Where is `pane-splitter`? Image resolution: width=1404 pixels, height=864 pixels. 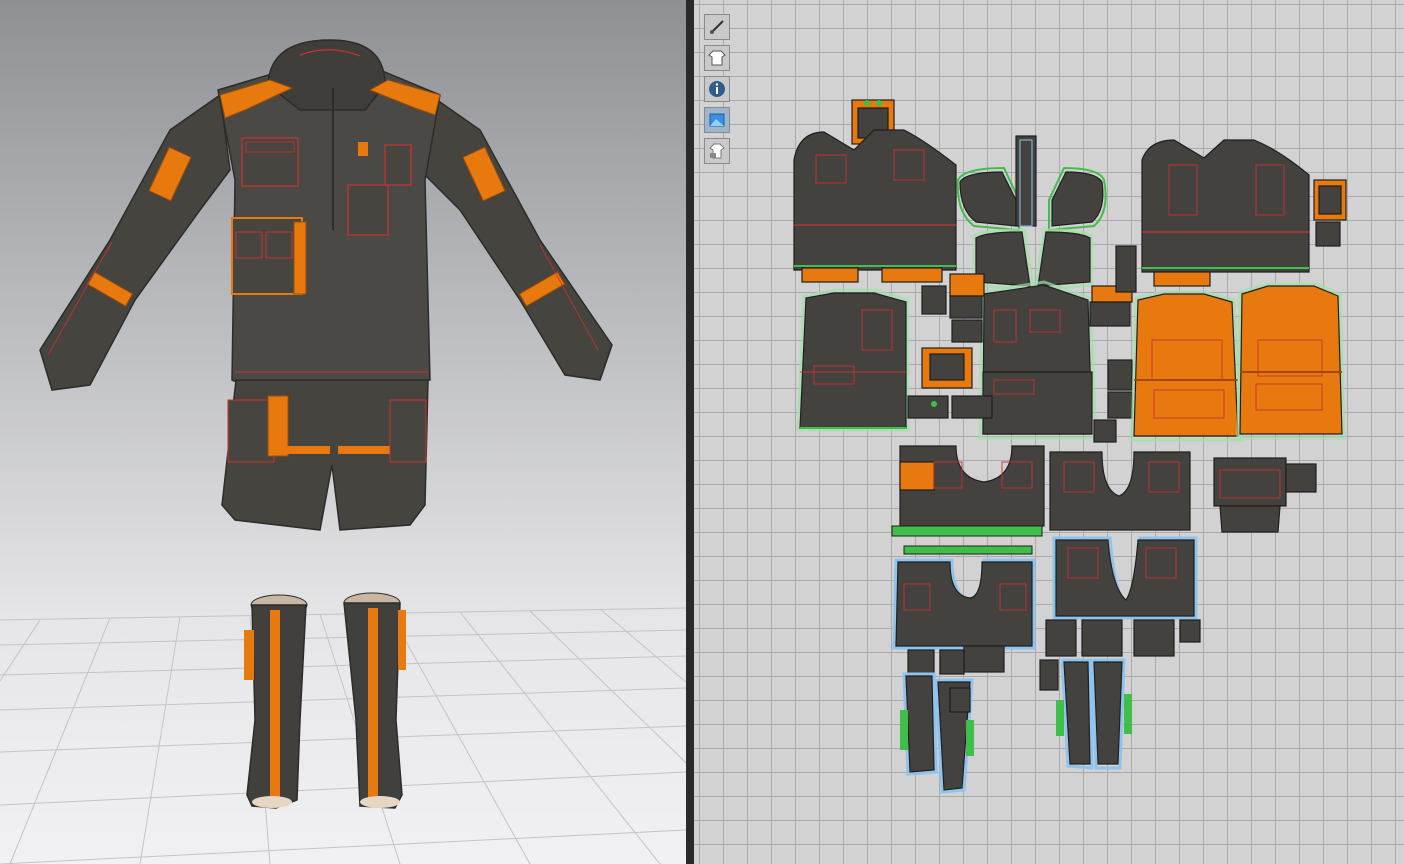
pane-splitter is located at coordinates (690, 432).